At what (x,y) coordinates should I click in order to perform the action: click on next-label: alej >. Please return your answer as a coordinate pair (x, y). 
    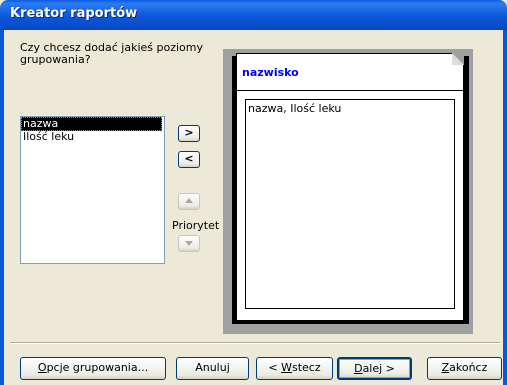
    Looking at the image, I should click on (378, 368).